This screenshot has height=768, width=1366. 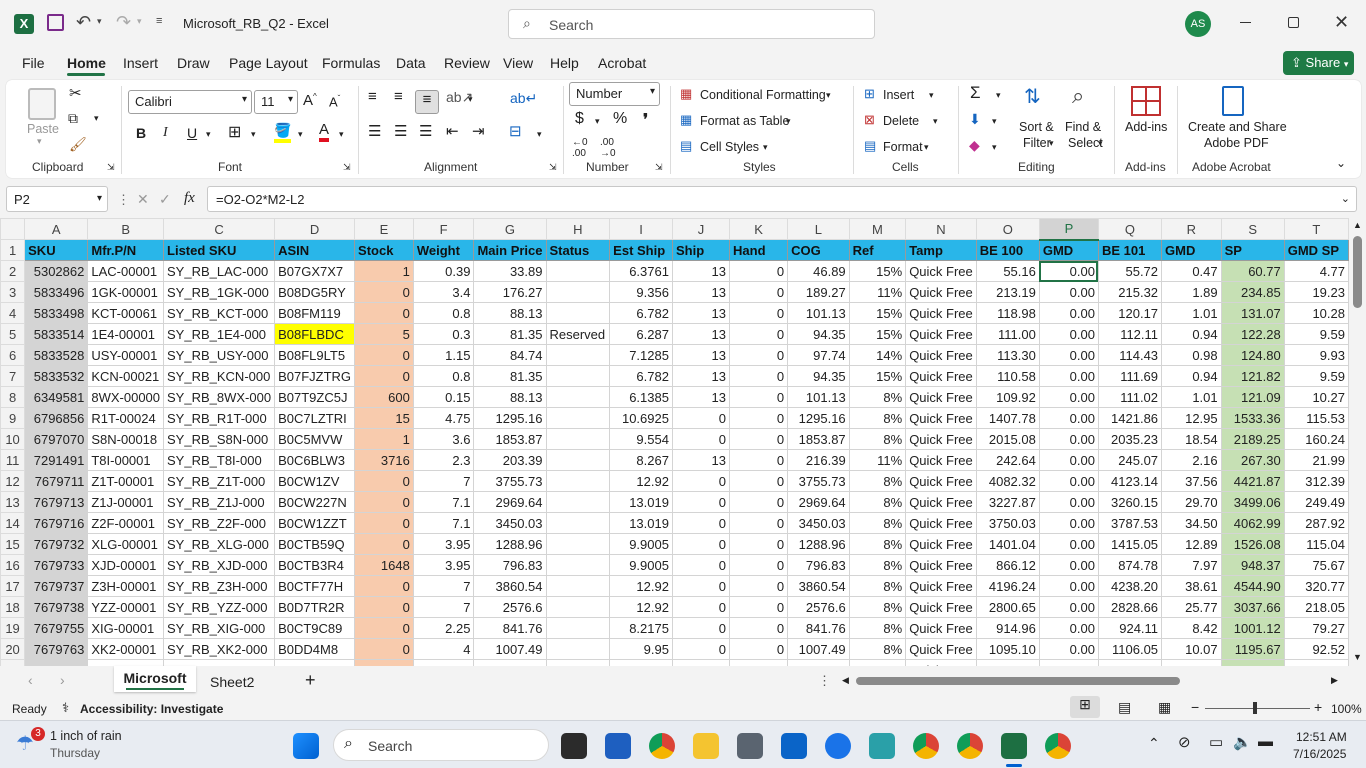 I want to click on cell: 7679733, so click(x=56, y=565).